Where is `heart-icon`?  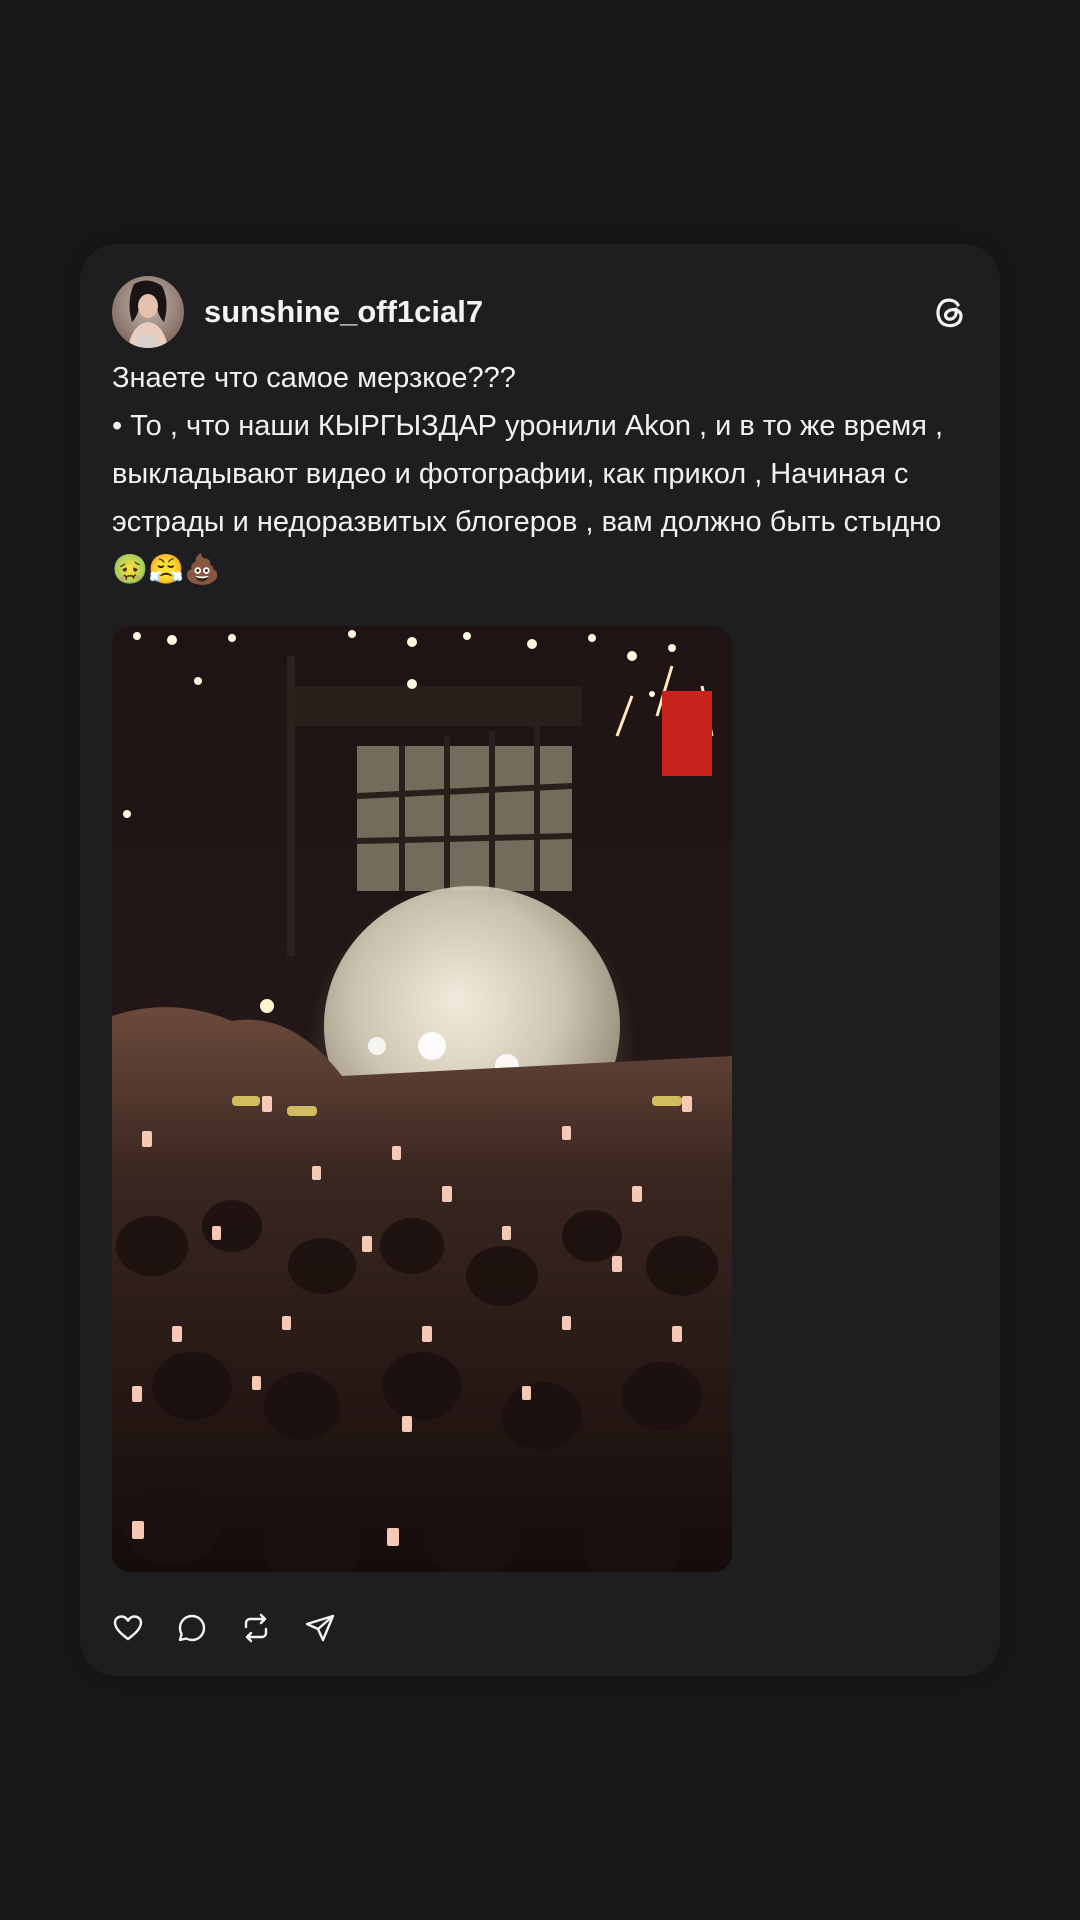
heart-icon is located at coordinates (128, 1628).